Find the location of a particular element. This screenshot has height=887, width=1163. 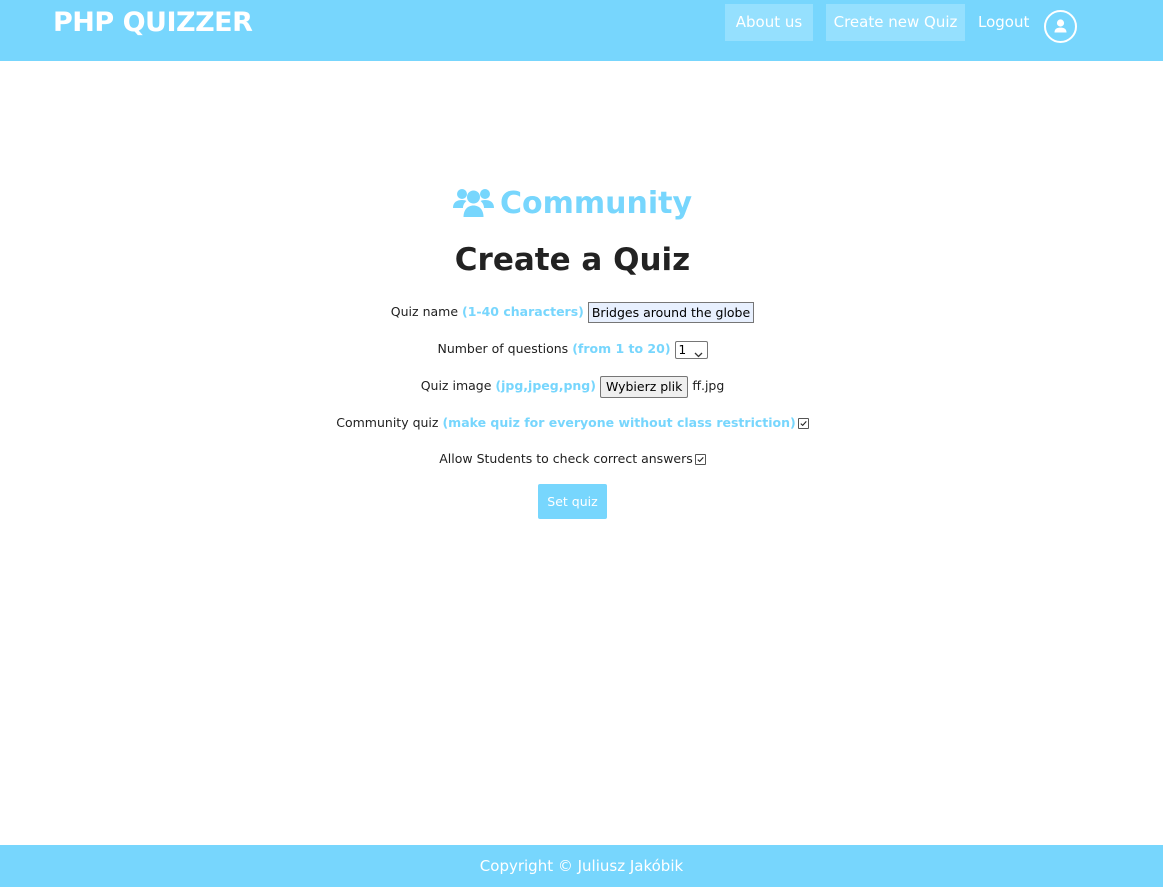

question-count-value: 1 is located at coordinates (682, 349).